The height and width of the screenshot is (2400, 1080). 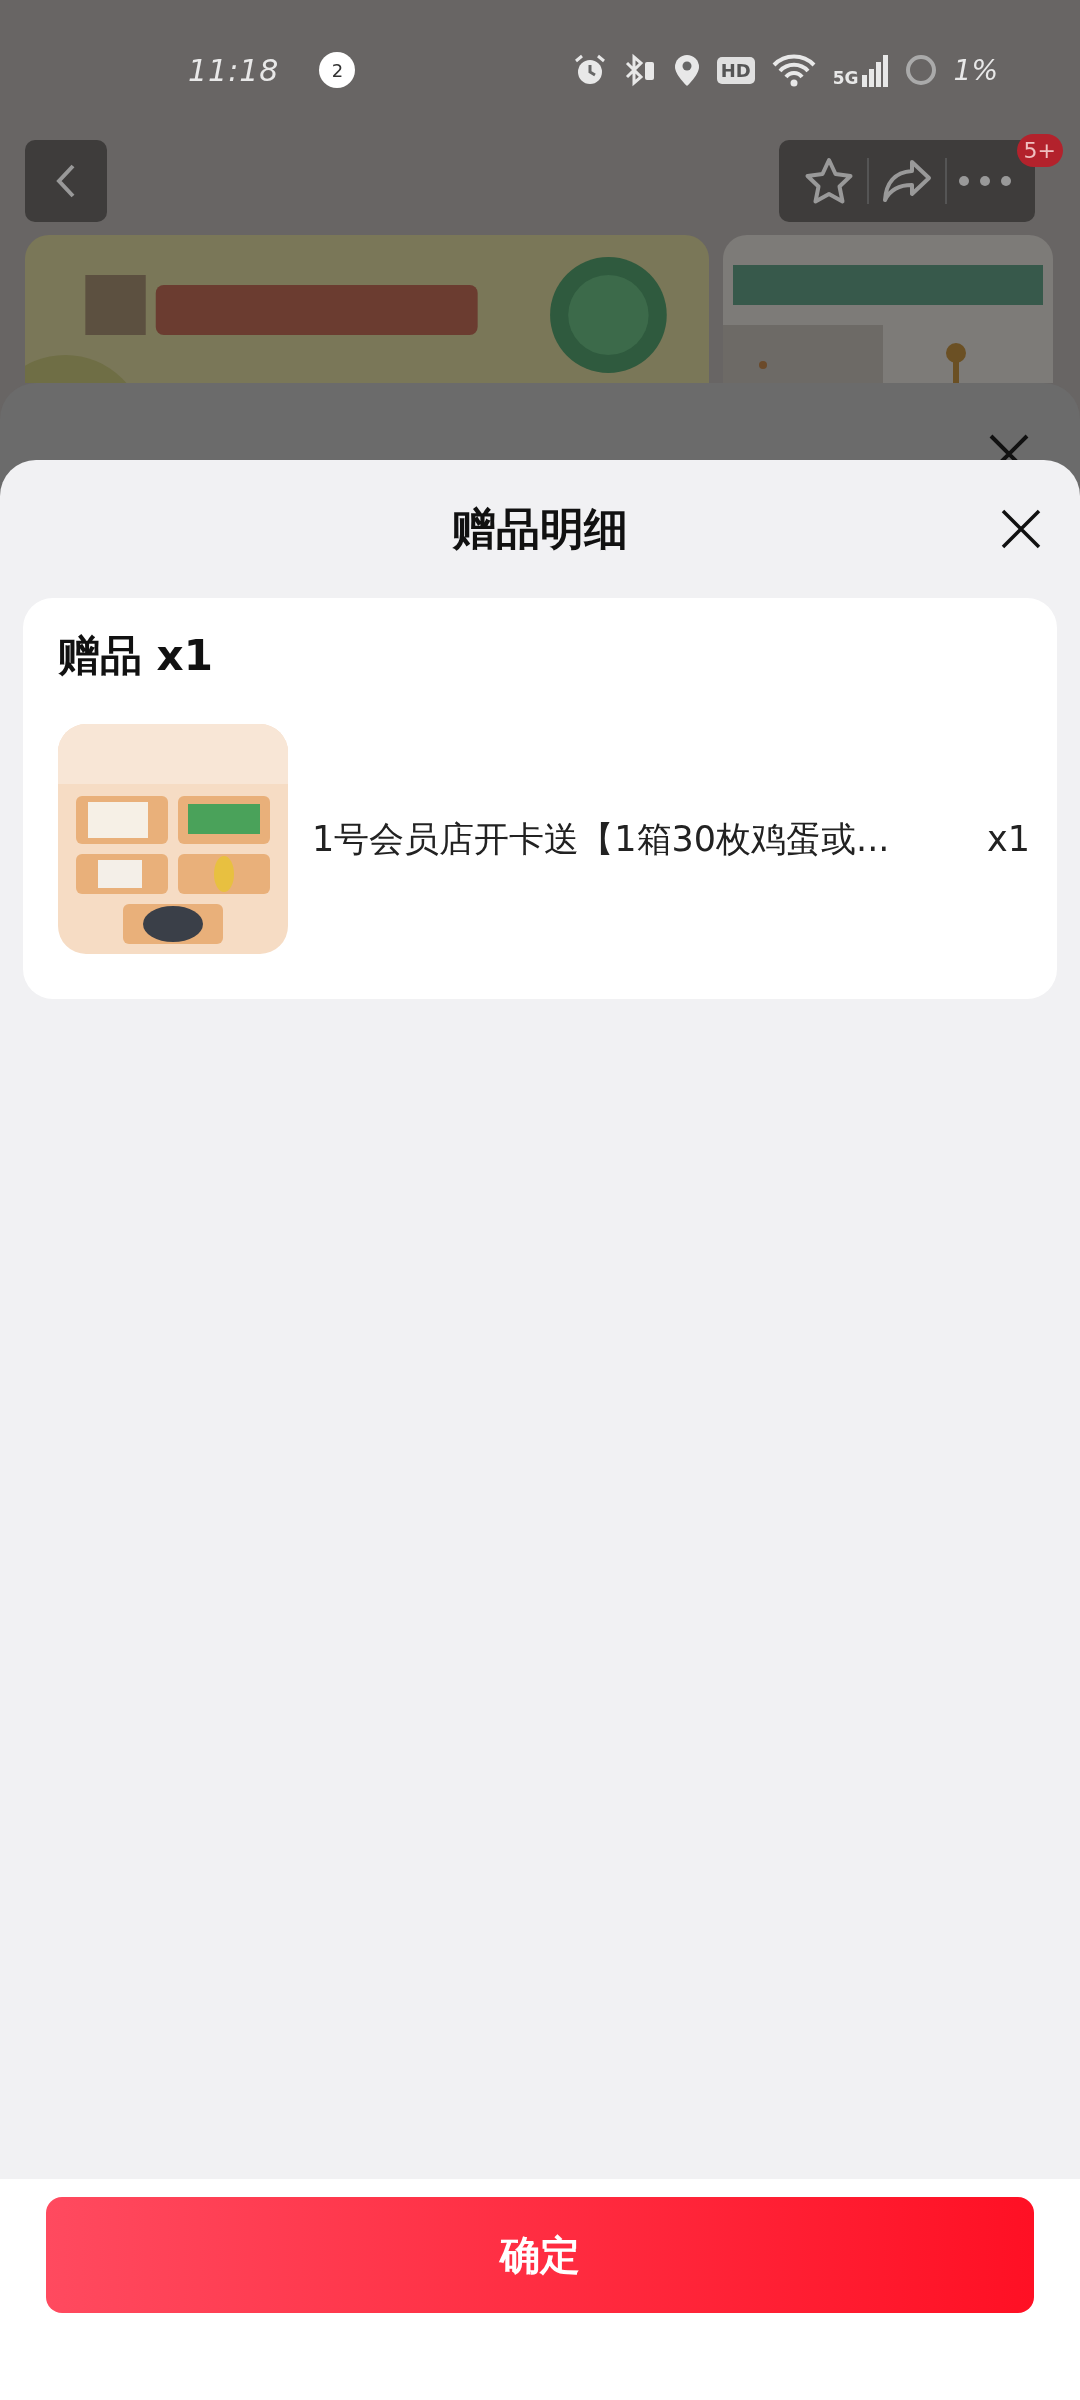 What do you see at coordinates (540, 528) in the screenshot?
I see `sheet-title: 赠品明细` at bounding box center [540, 528].